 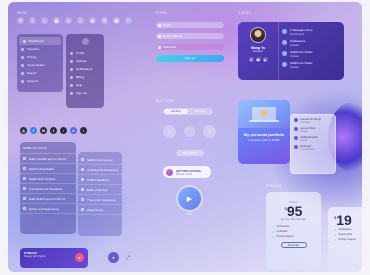 What do you see at coordinates (85, 69) in the screenshot?
I see `submenu-item-notifications: Notifications` at bounding box center [85, 69].